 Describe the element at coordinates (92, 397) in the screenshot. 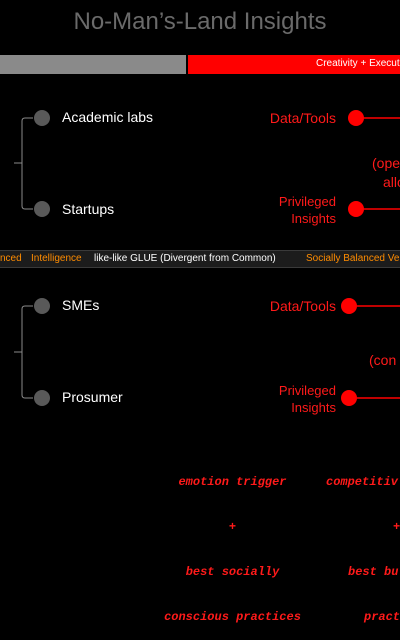

I see `label-prosumer: Prosumer` at that location.